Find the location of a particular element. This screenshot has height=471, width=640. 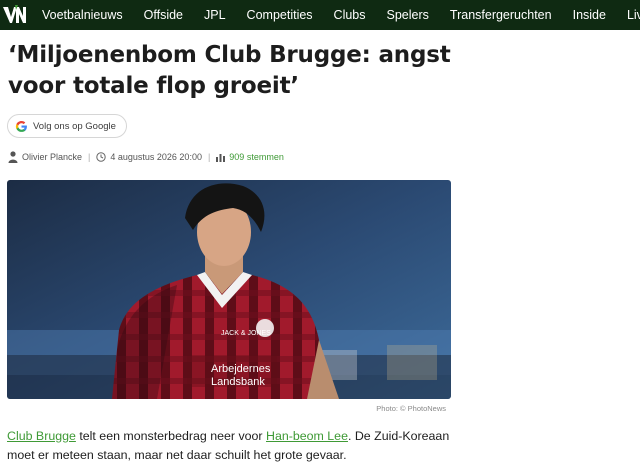

nav-item-inside: Inside is located at coordinates (589, 15).